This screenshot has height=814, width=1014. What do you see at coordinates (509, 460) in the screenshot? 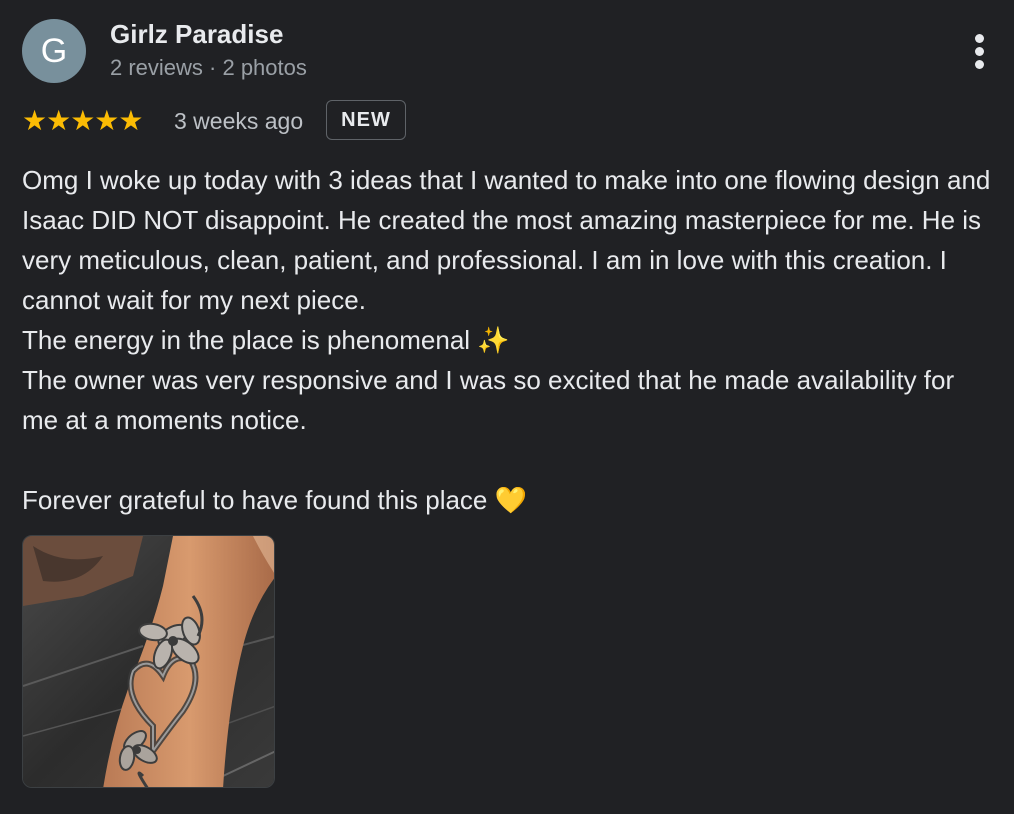
I see `review-blank-line` at bounding box center [509, 460].